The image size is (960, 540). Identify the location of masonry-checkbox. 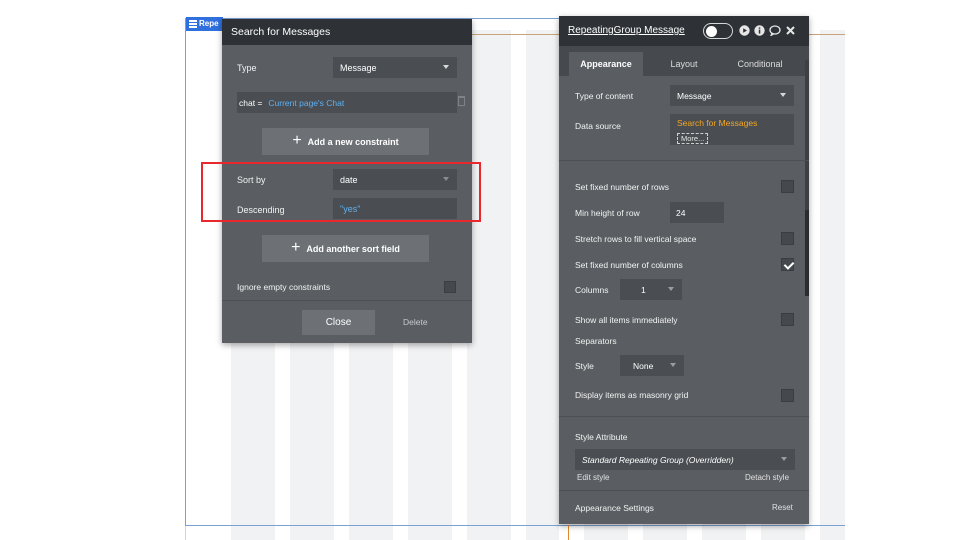
(787, 395).